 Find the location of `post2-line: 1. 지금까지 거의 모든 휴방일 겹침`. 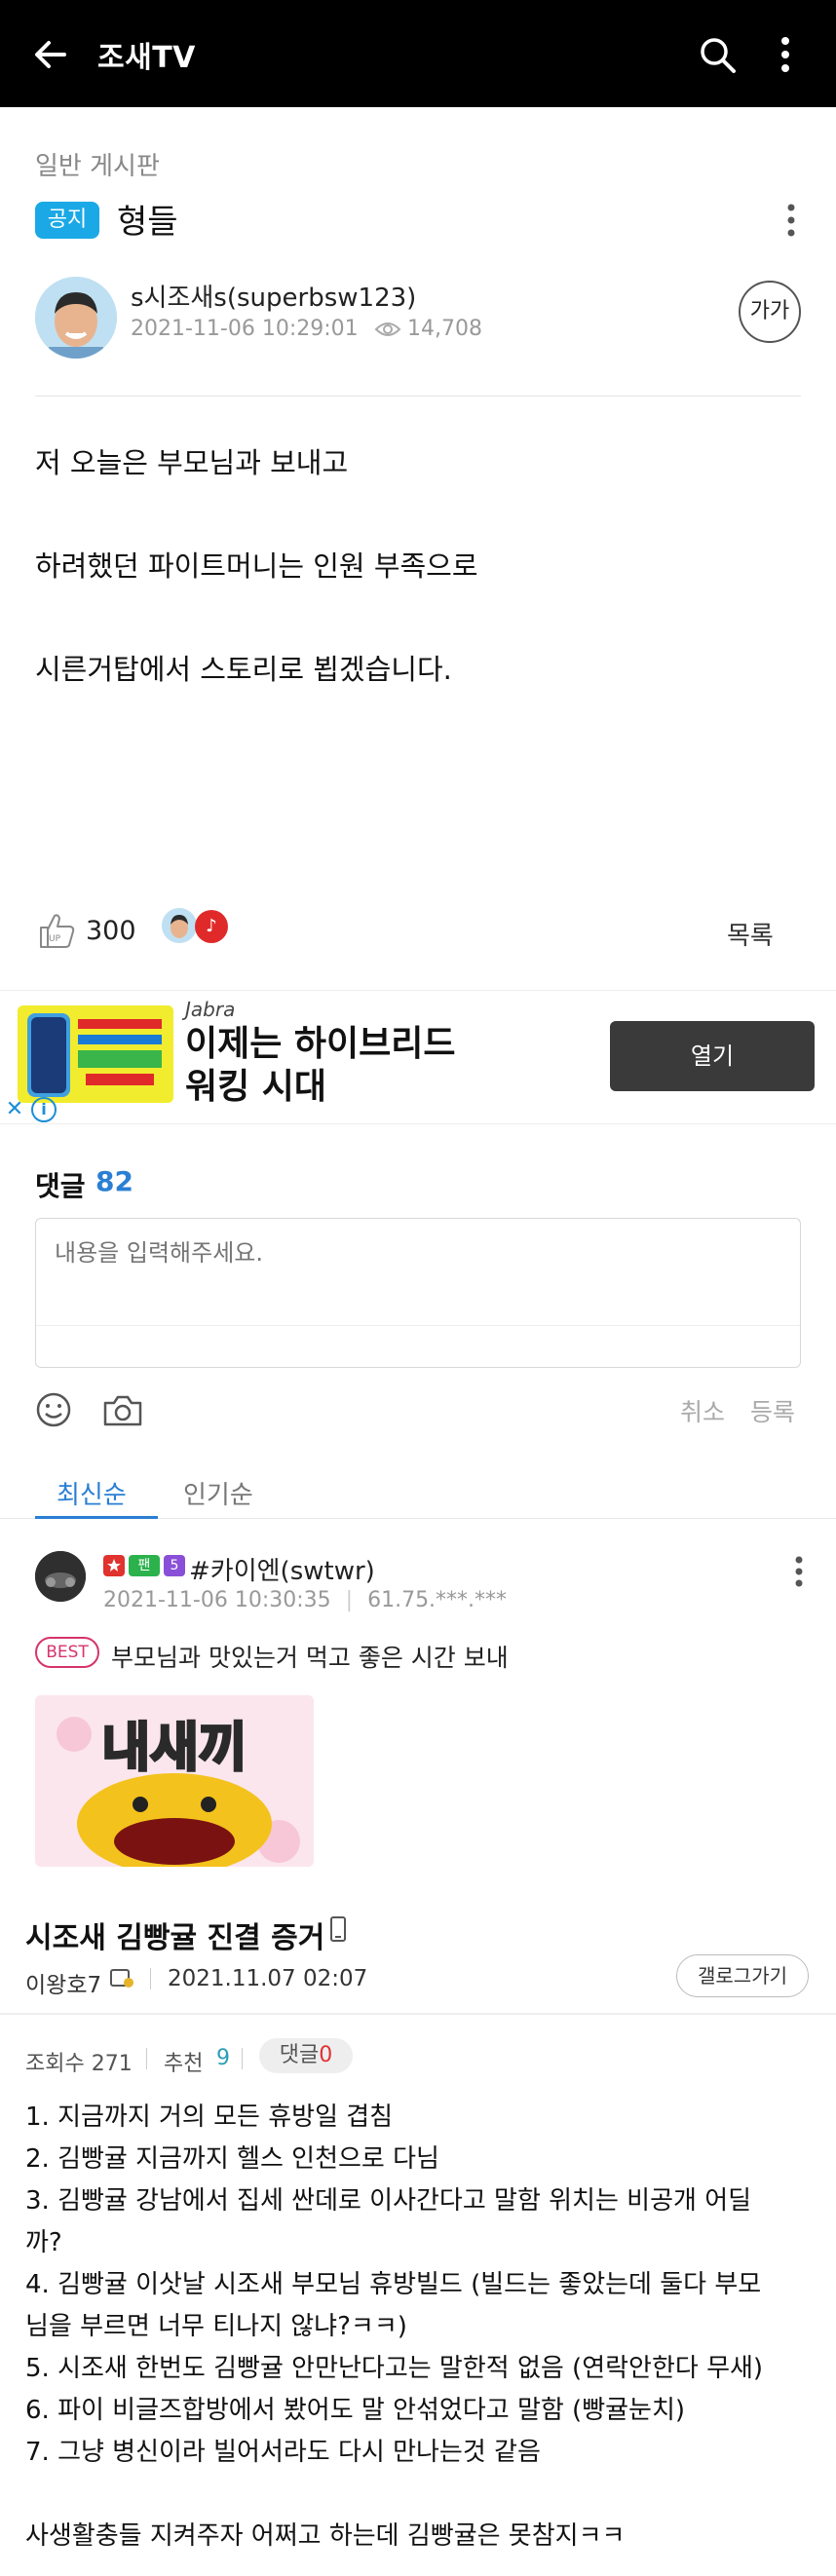

post2-line: 1. 지금까지 거의 모든 휴방일 겹침 is located at coordinates (209, 2117).